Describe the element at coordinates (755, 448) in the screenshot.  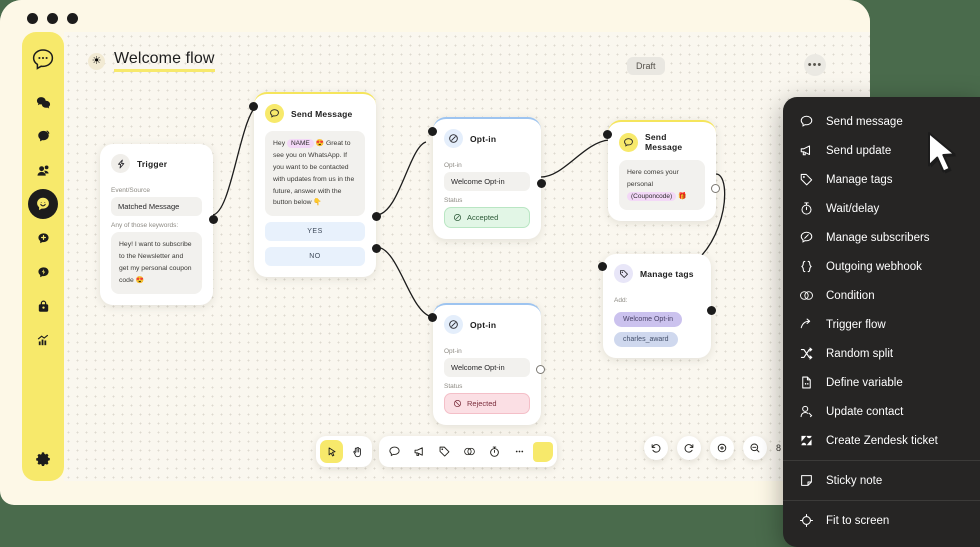
I see `zoom-out-button` at that location.